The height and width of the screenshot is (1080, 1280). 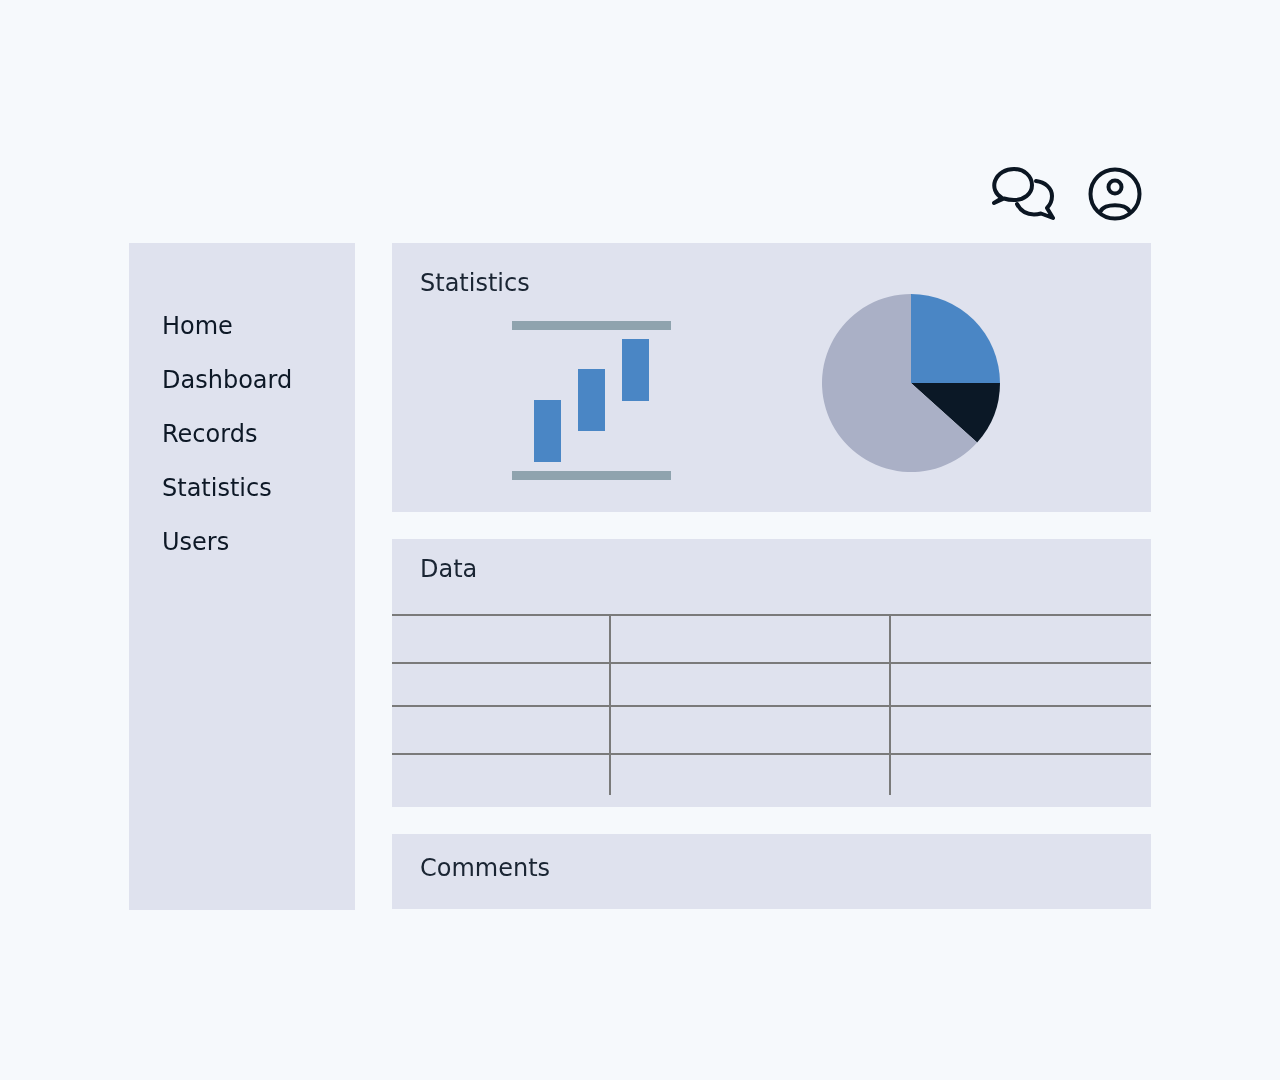 I want to click on panel-title: Statistics, so click(x=475, y=283).